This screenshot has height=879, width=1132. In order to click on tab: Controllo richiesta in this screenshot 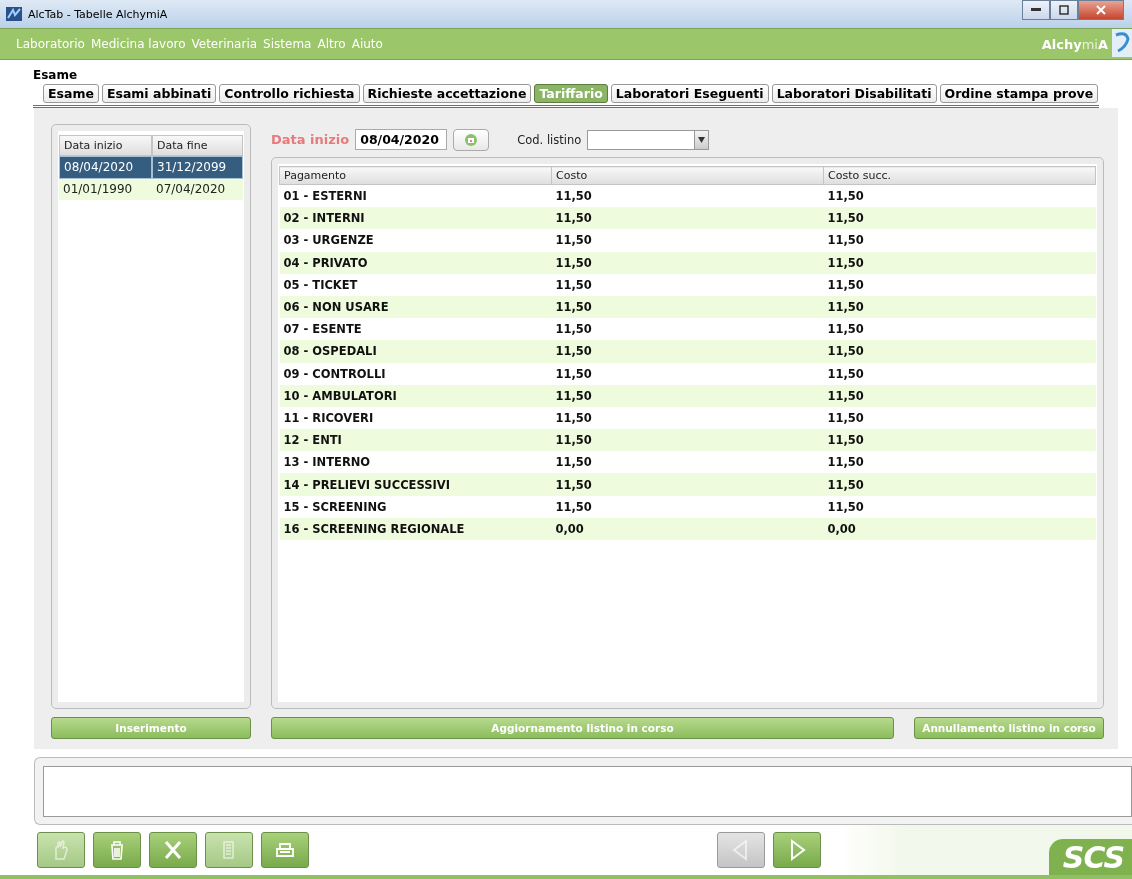, I will do `click(289, 93)`.